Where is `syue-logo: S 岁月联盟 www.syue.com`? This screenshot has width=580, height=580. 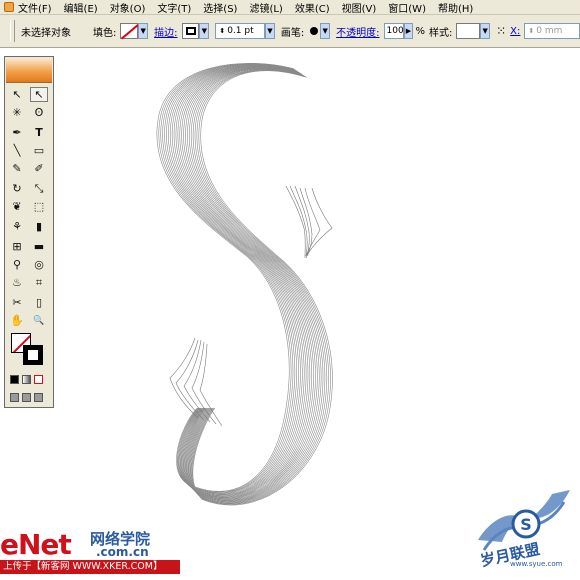
syue-logo: S 岁月联盟 www.syue.com is located at coordinates (524, 526).